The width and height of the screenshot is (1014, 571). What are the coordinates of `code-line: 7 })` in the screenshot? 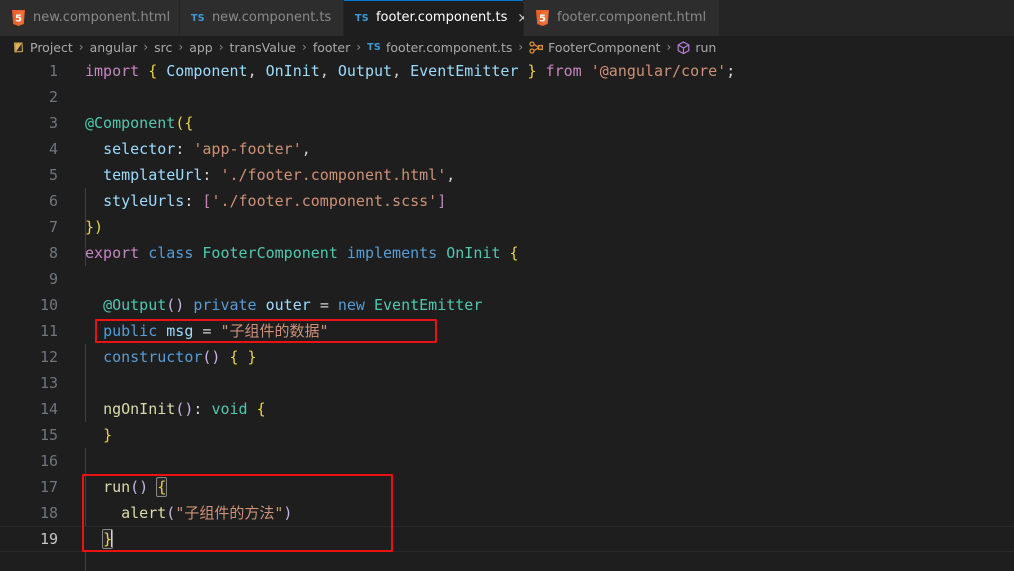 It's located at (507, 227).